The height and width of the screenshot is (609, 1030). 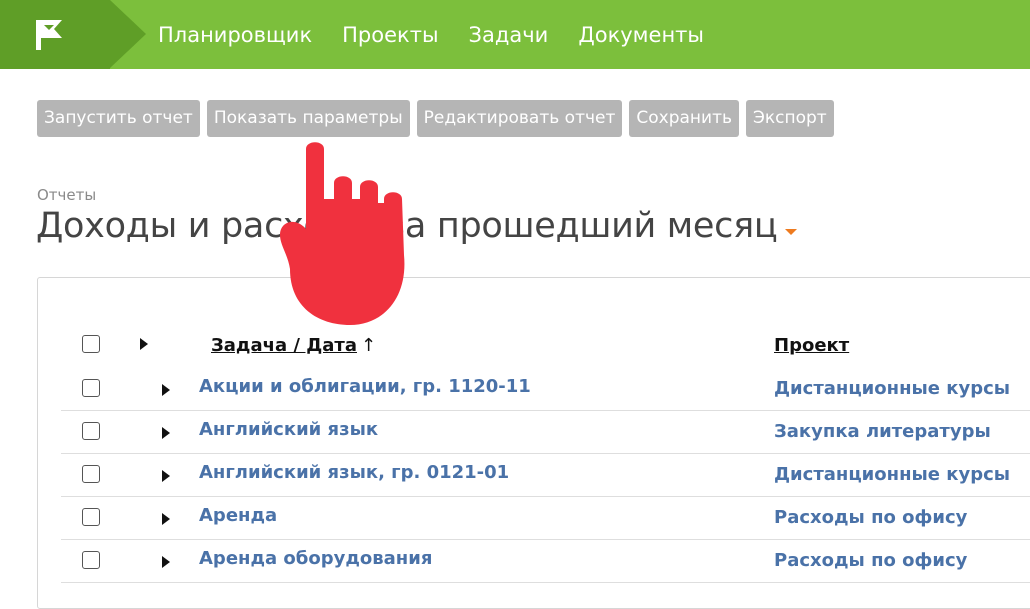 What do you see at coordinates (791, 232) in the screenshot?
I see `title-dropdown-caret-icon` at bounding box center [791, 232].